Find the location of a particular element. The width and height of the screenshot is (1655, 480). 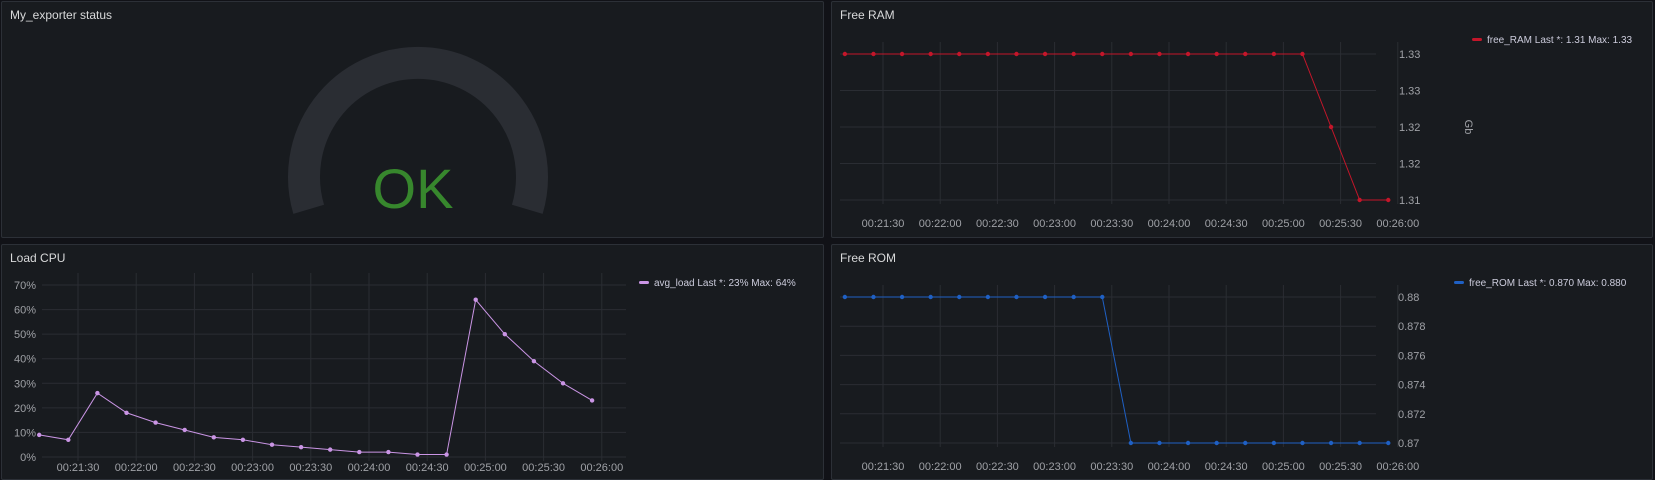

y-tick-label: 1.31 is located at coordinates (1409, 201).